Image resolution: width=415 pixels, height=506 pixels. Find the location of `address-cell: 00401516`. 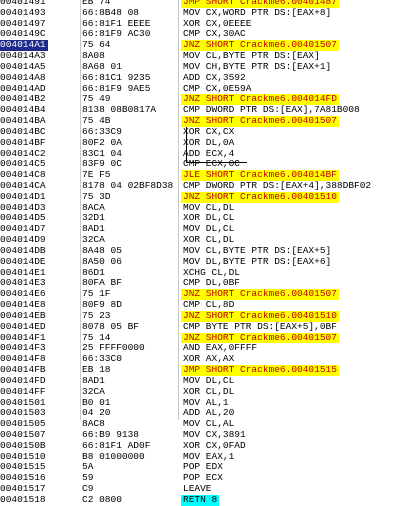

address-cell: 00401516 is located at coordinates (23, 478).